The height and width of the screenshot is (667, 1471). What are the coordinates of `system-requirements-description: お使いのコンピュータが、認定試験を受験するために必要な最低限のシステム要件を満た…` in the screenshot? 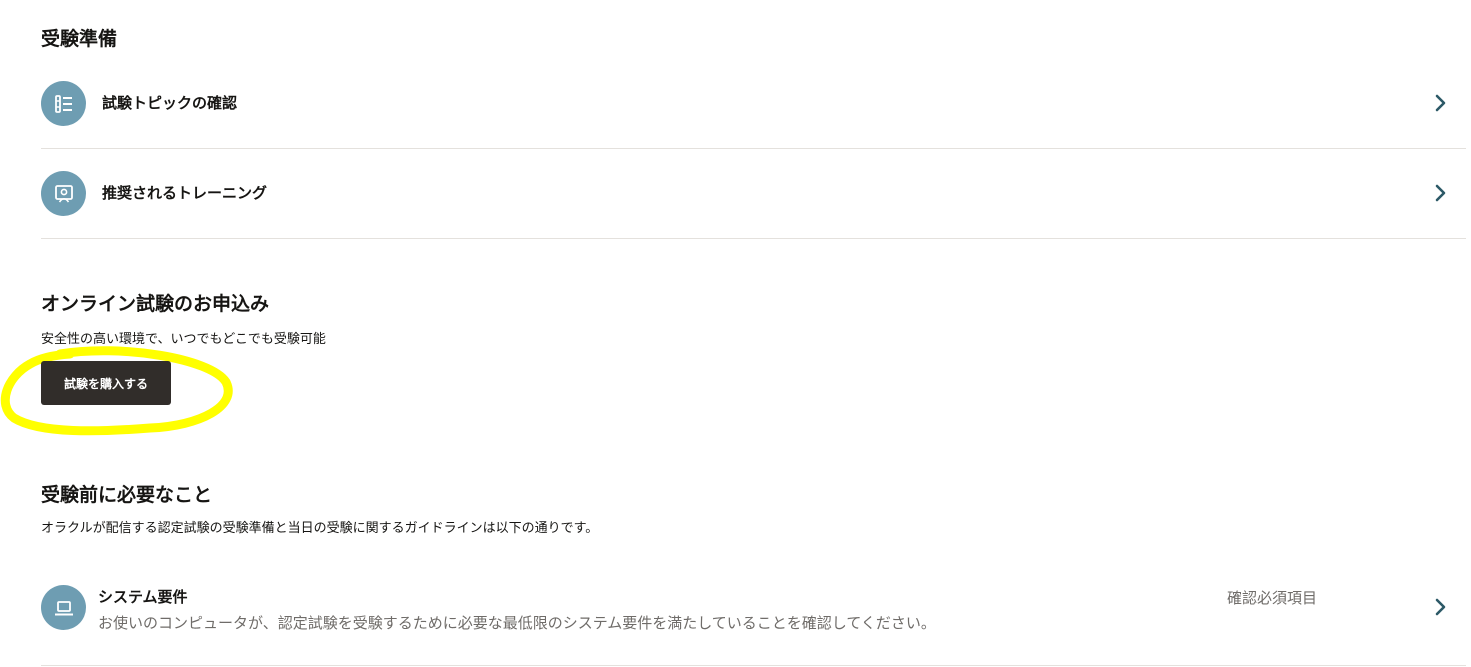 It's located at (517, 623).